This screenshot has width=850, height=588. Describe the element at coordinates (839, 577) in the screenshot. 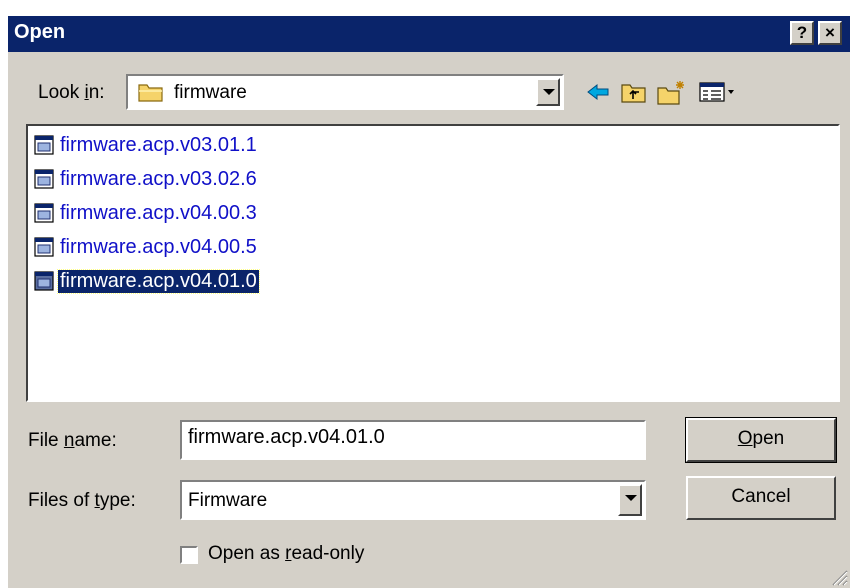

I see `resize-grip-icon` at that location.